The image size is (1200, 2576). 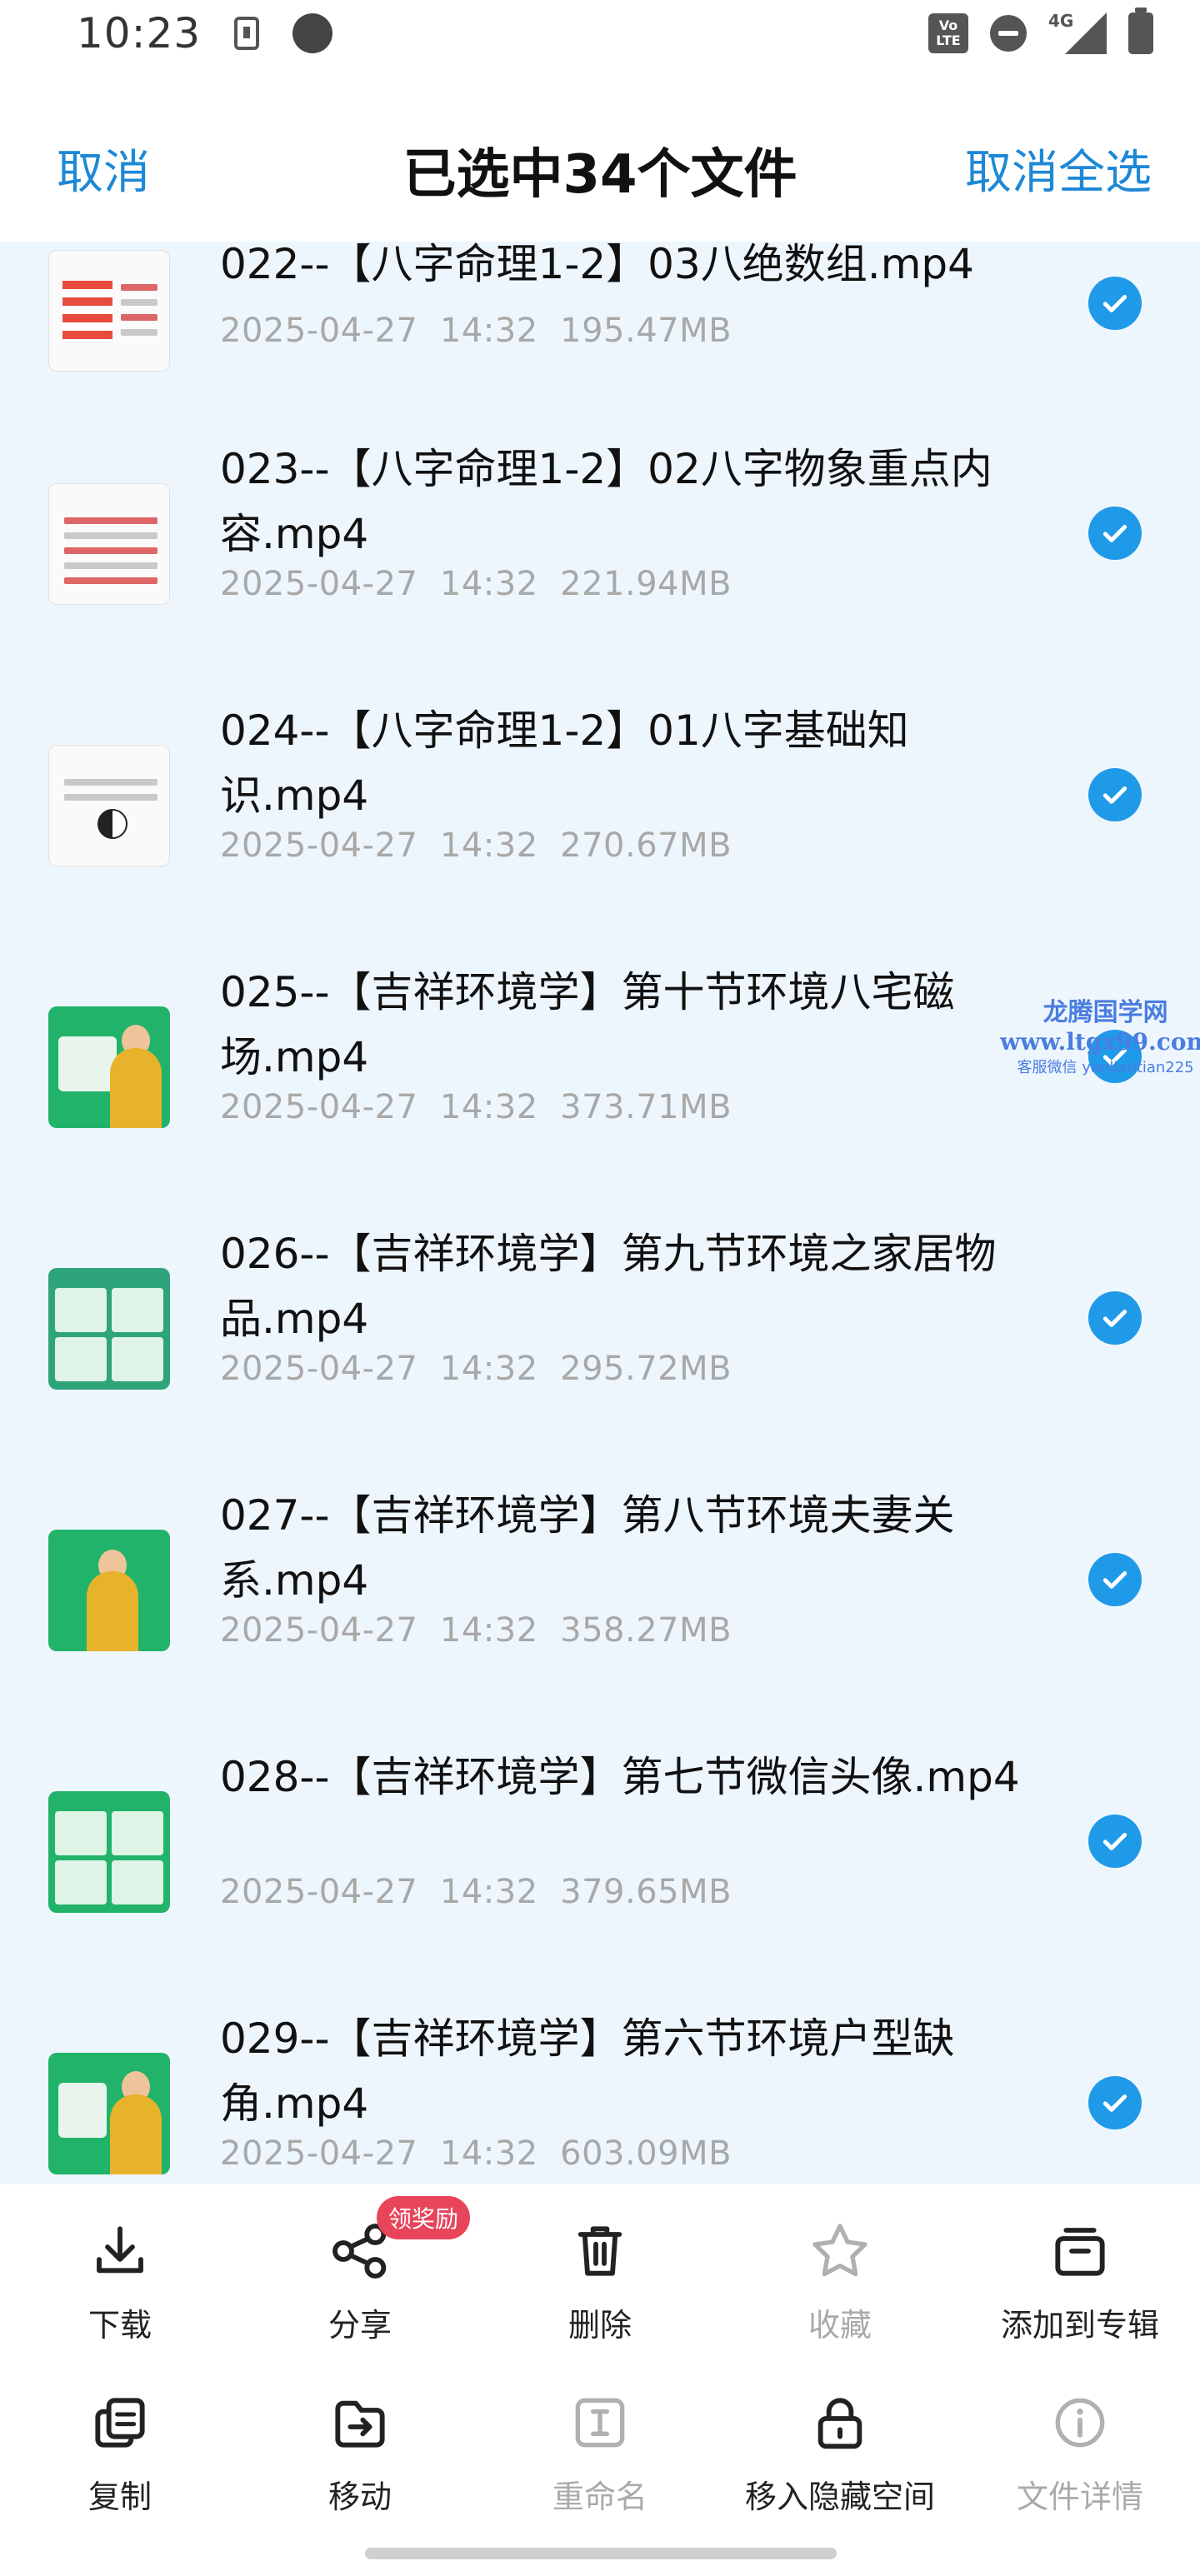 What do you see at coordinates (587, 1548) in the screenshot?
I see `file-name: 027--【吉祥环境学】第八节环境夫妻关系.mp4` at bounding box center [587, 1548].